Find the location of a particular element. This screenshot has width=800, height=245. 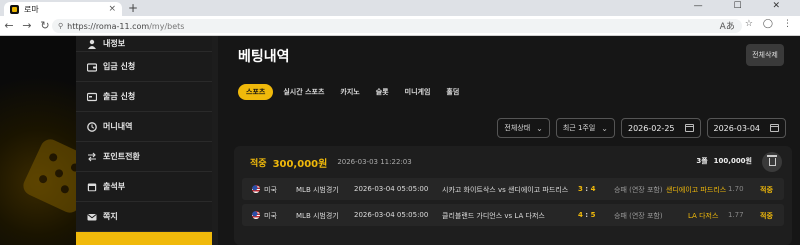

date-from-value: 2026-02-25 is located at coordinates (651, 128).